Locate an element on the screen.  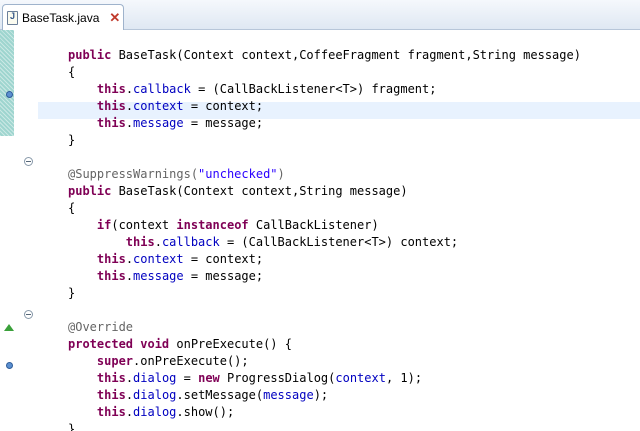
change-bar is located at coordinates (7, 83).